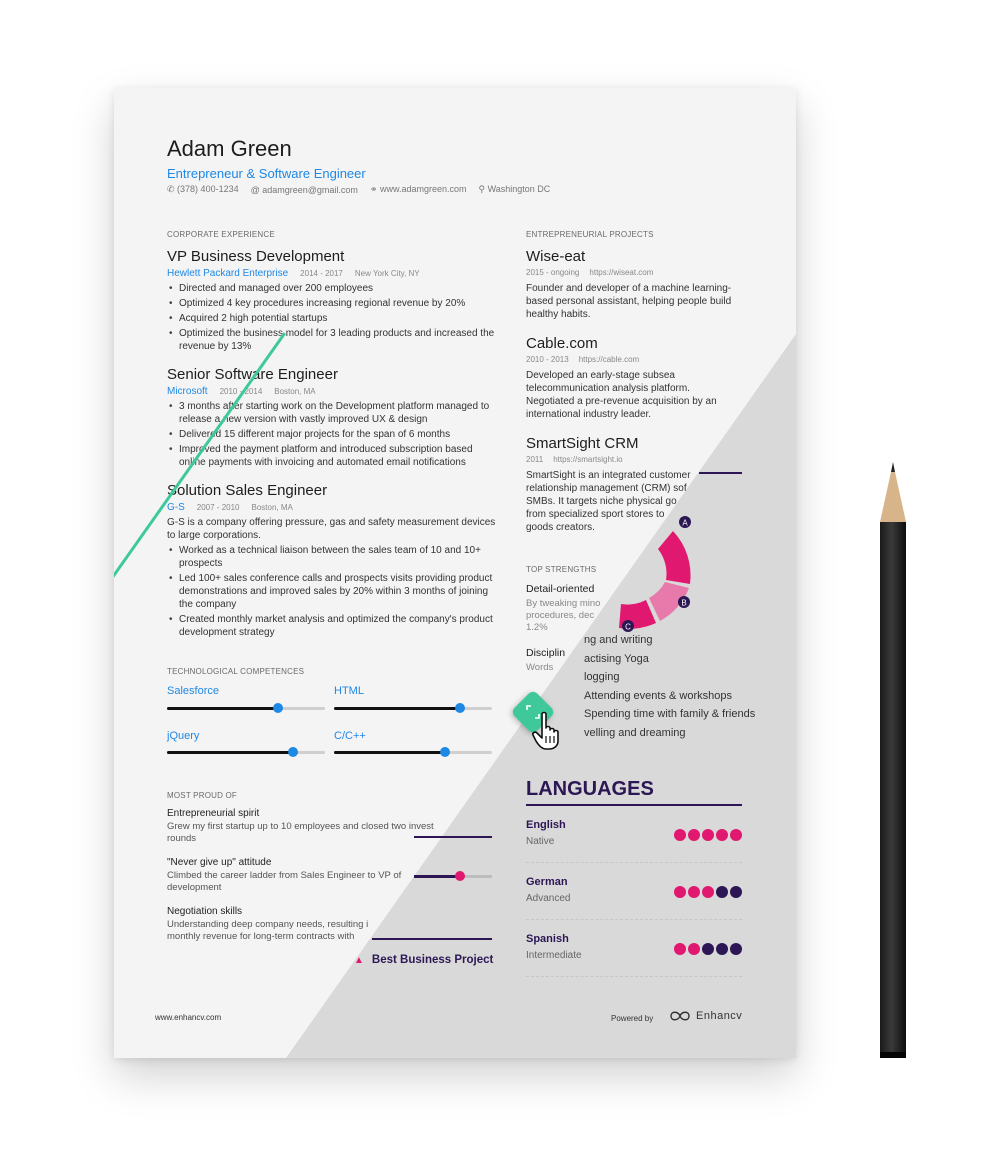  Describe the element at coordinates (256, 189) in the screenshot. I see `at-icon: @` at that location.